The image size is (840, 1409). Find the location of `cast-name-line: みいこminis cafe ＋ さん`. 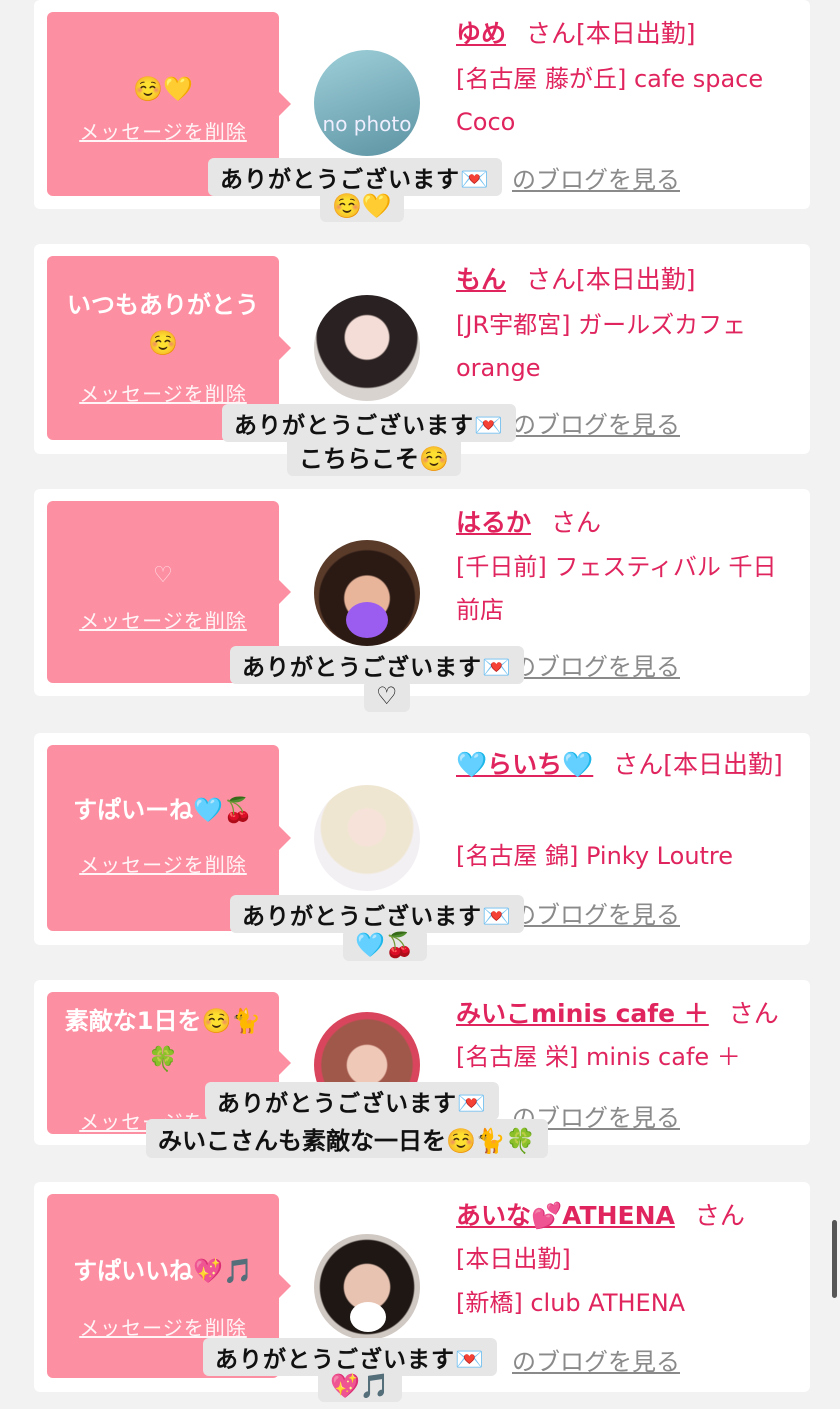

cast-name-line: みいこminis cafe ＋ さん is located at coordinates (626, 1013).